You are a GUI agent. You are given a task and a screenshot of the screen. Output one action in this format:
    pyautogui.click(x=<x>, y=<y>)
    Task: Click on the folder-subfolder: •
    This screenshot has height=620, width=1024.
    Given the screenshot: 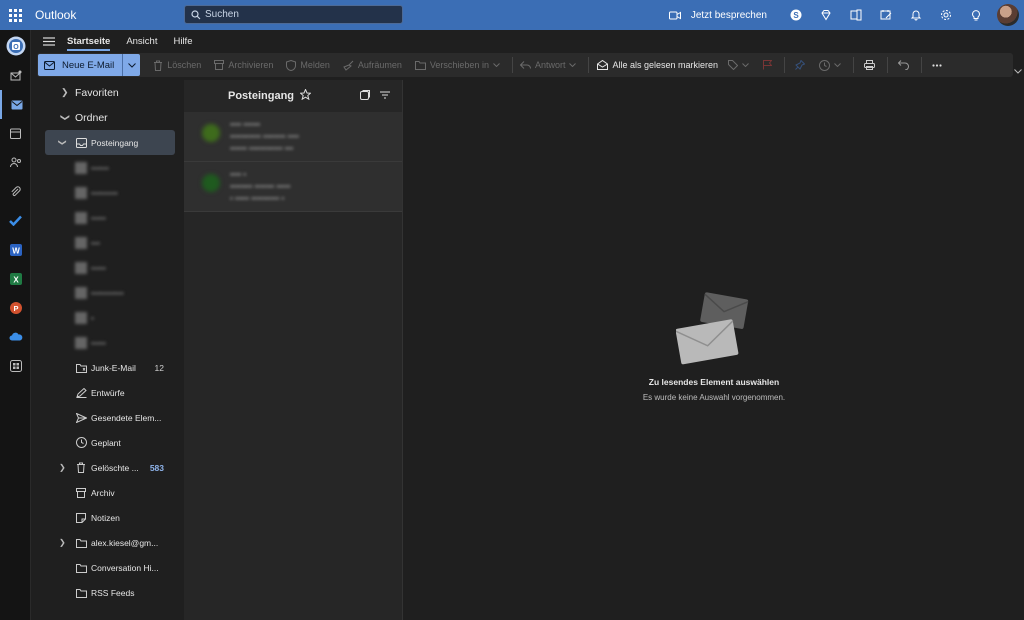 What is the action you would take?
    pyautogui.click(x=107, y=317)
    